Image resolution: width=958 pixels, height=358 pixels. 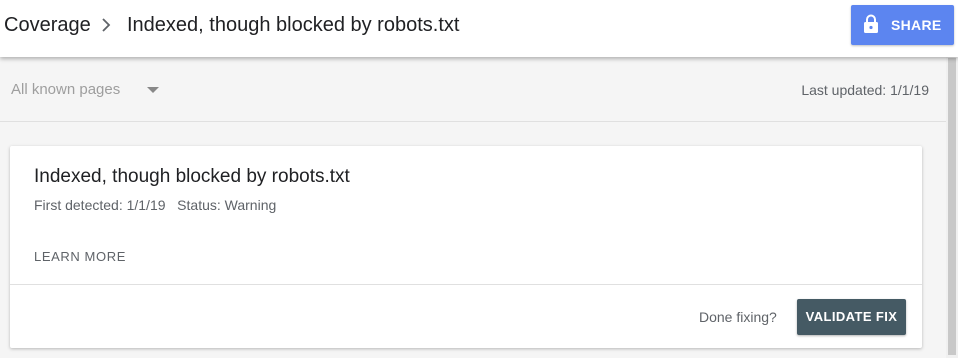 What do you see at coordinates (466, 284) in the screenshot?
I see `card-divider` at bounding box center [466, 284].